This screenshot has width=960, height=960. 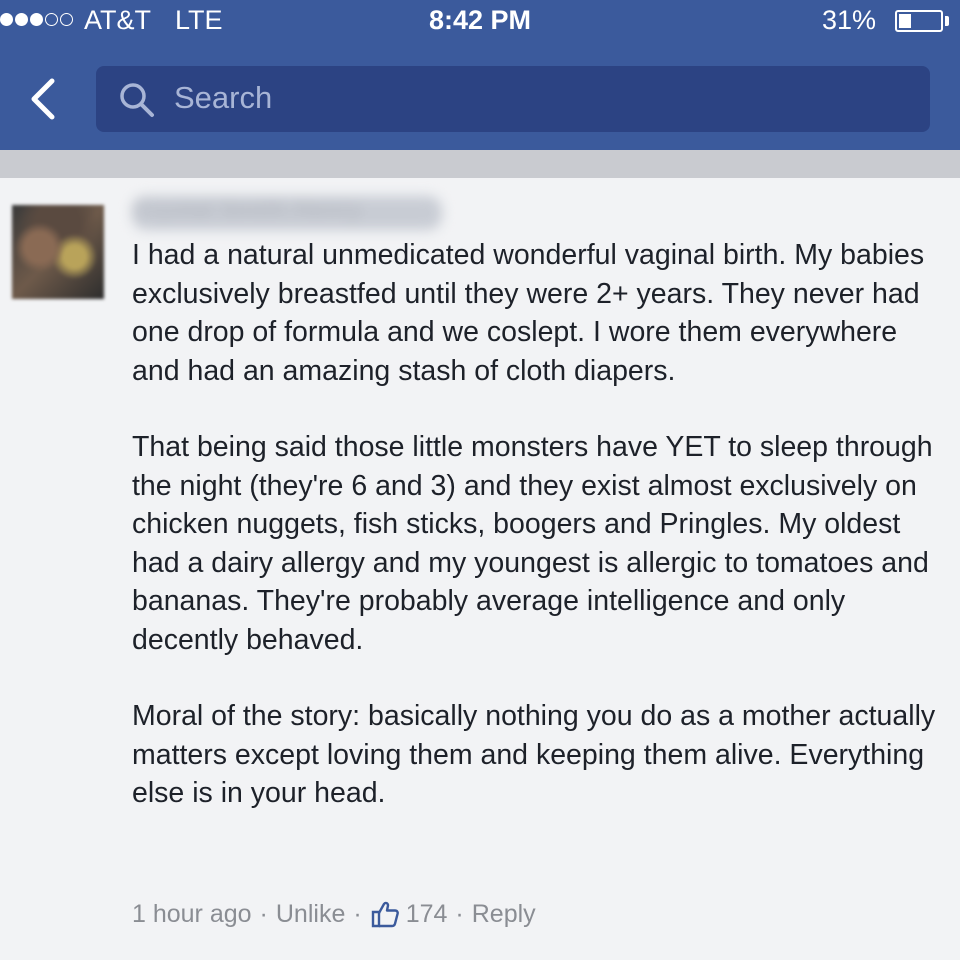 I want to click on search-placeholder: Search, so click(x=223, y=97).